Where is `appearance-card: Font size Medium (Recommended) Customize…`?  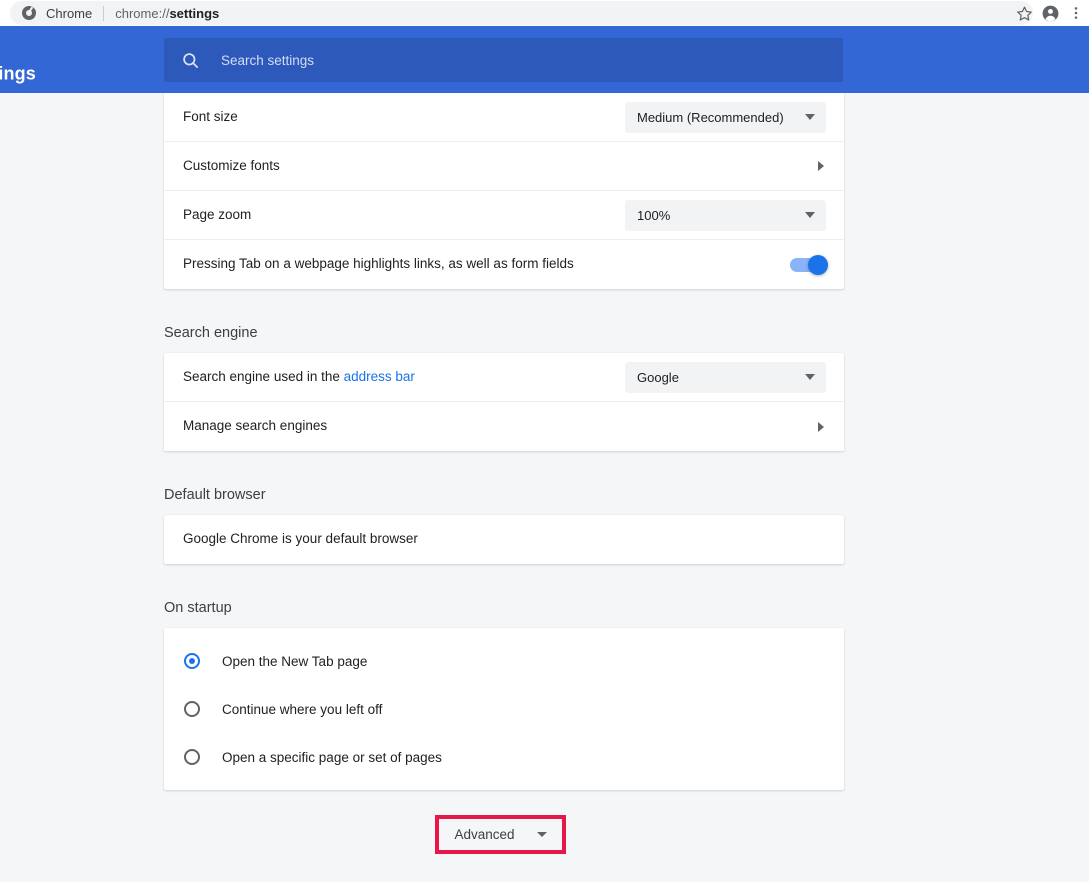 appearance-card: Font size Medium (Recommended) Customize… is located at coordinates (504, 191).